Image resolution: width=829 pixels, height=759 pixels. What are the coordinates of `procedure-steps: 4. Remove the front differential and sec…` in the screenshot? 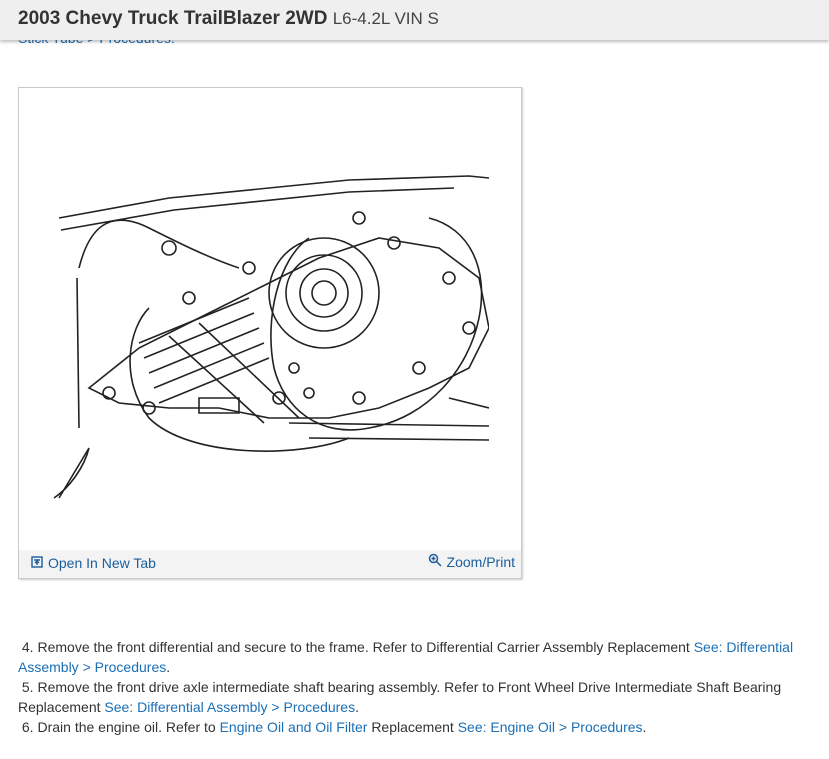 It's located at (413, 687).